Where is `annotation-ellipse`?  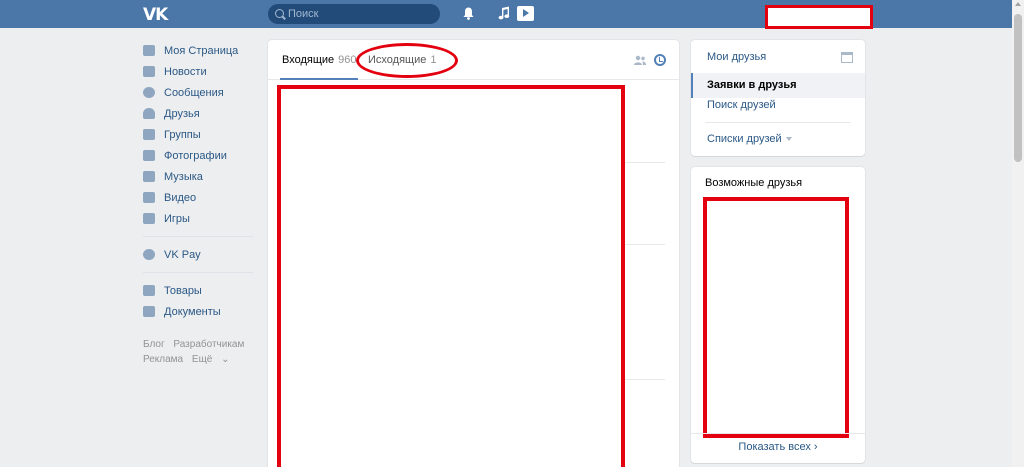
annotation-ellipse is located at coordinates (407, 60).